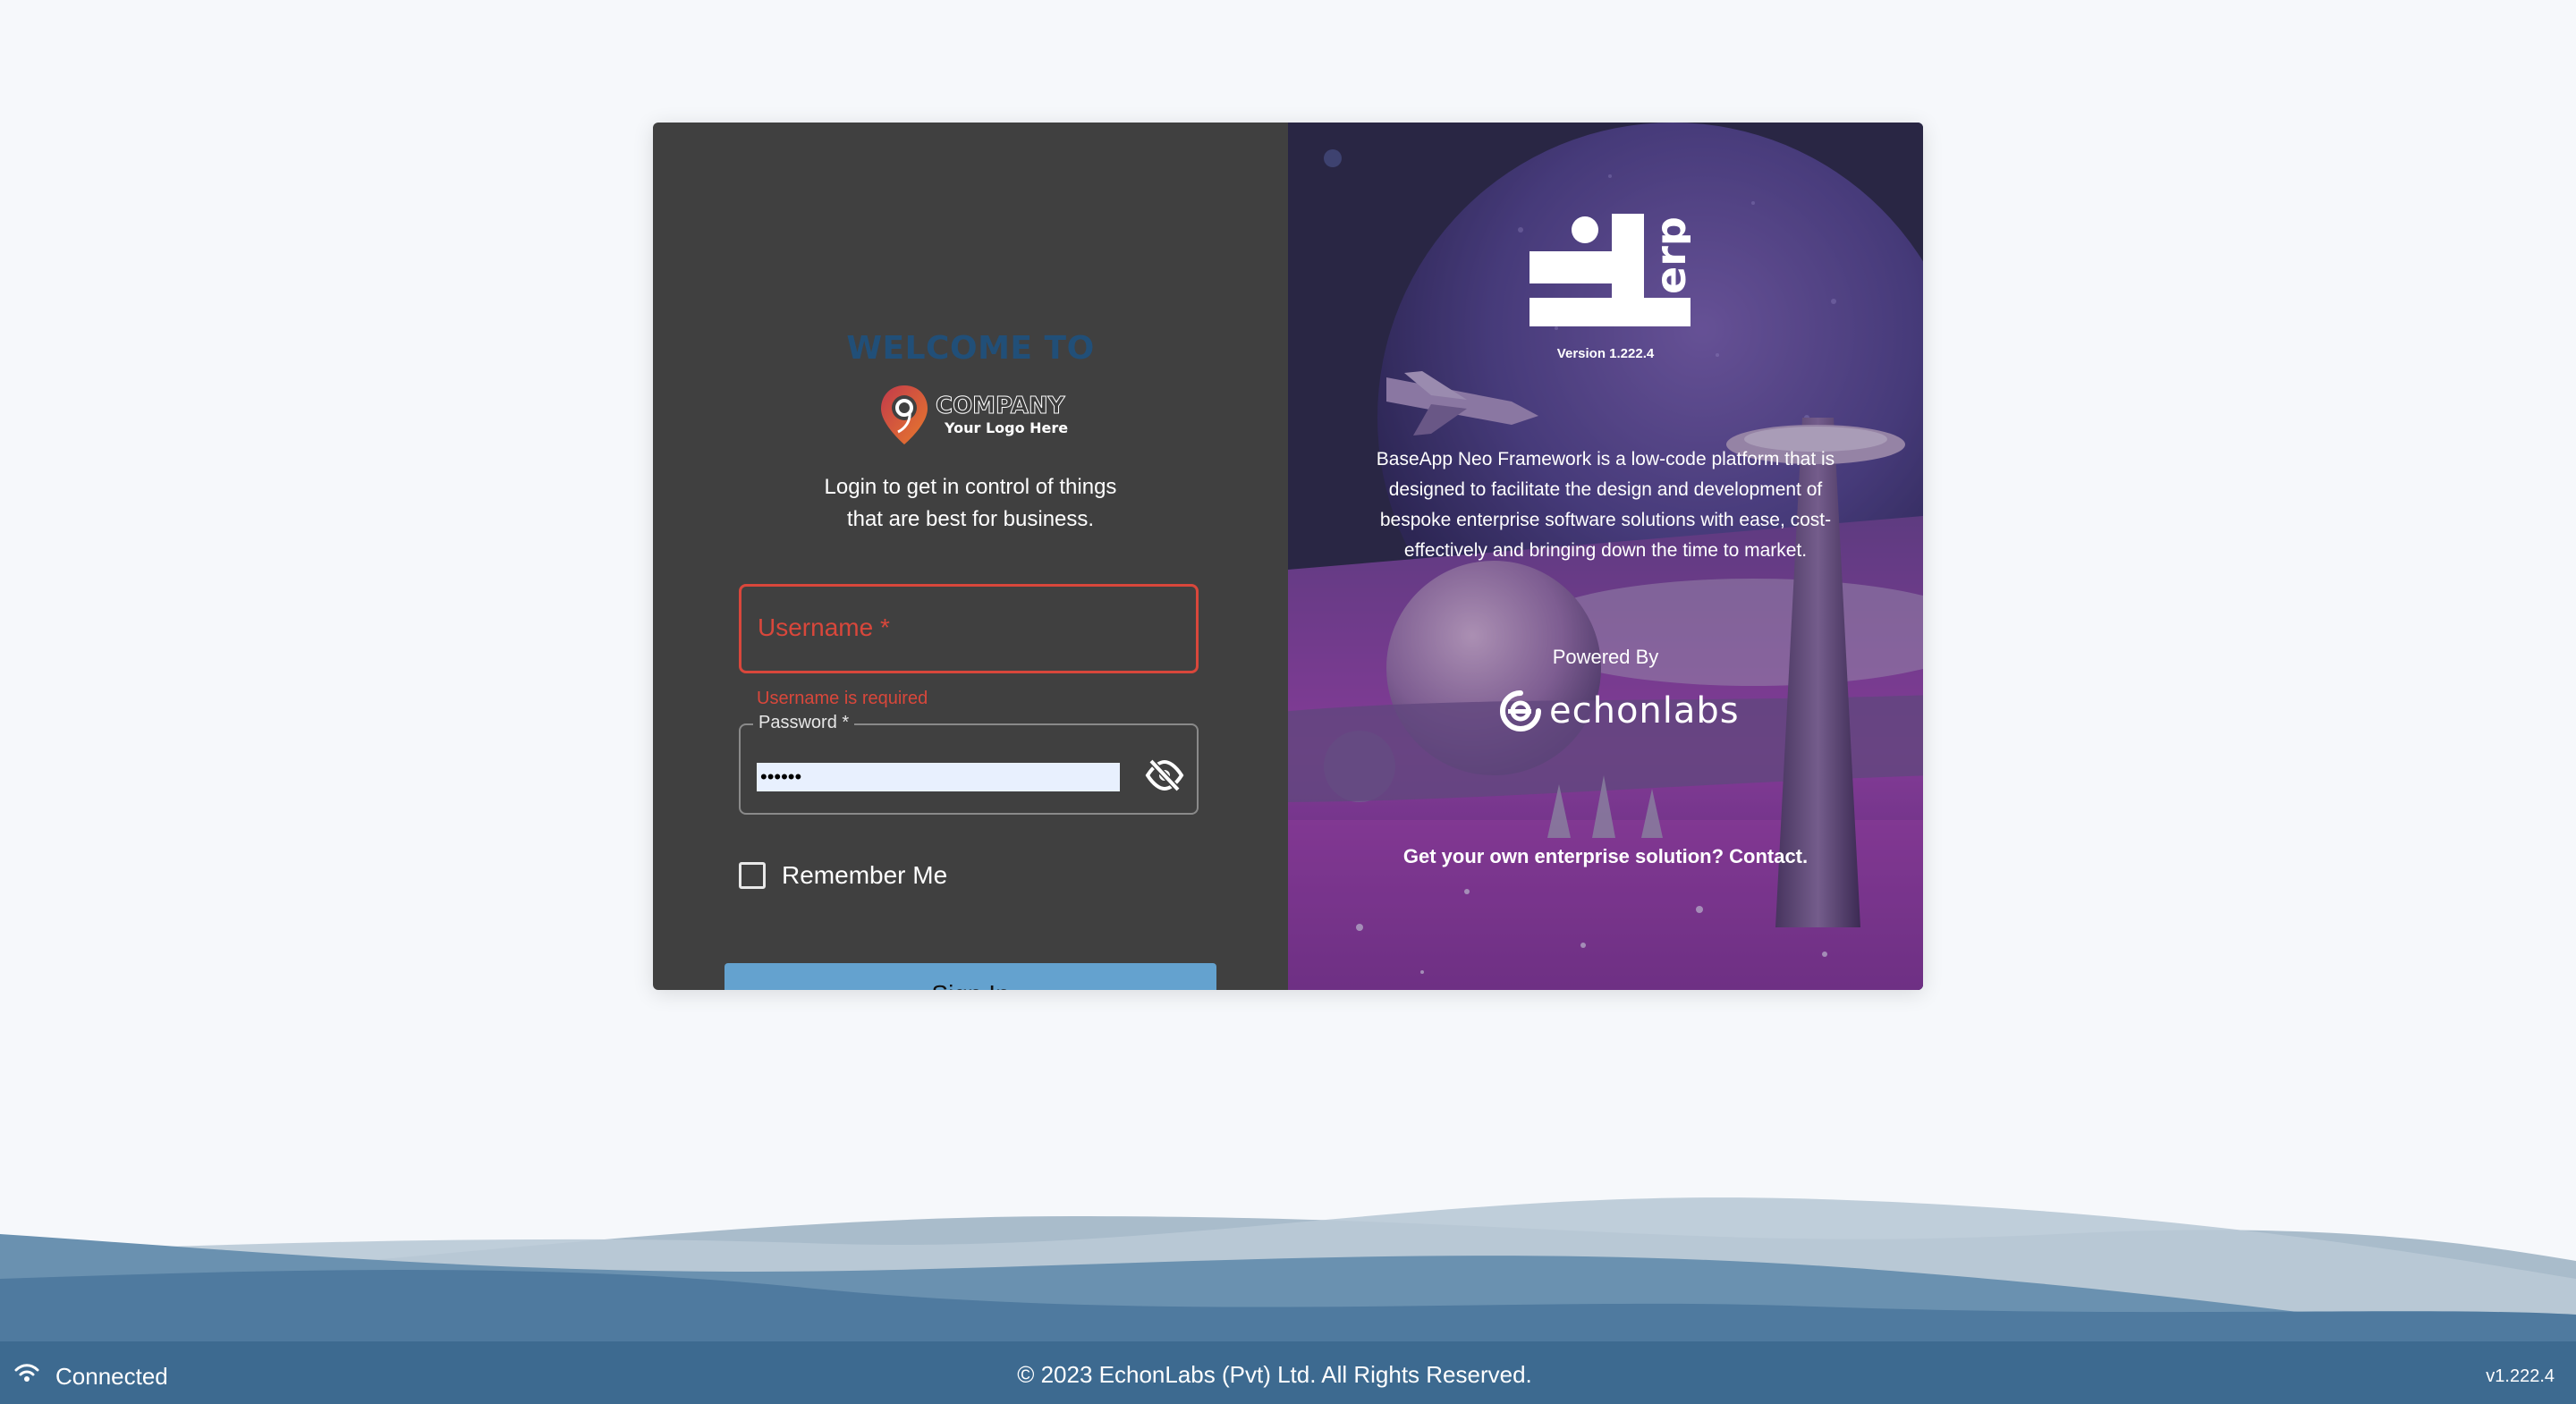  I want to click on echonlabs-mark-icon, so click(1520, 711).